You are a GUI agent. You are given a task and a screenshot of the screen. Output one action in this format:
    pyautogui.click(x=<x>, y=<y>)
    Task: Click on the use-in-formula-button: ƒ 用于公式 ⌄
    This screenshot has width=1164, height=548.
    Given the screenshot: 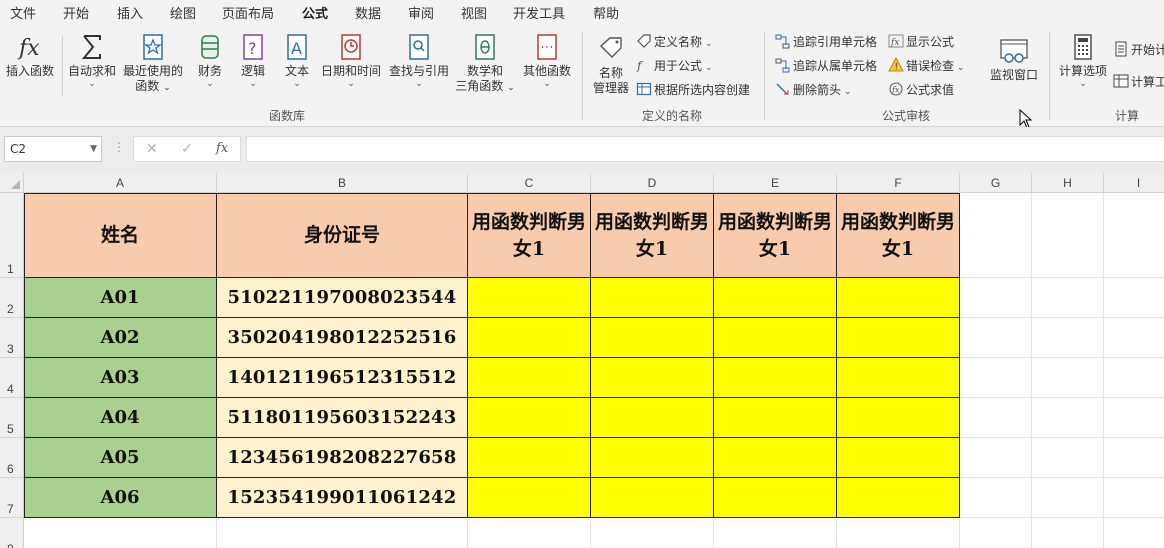 What is the action you would take?
    pyautogui.click(x=674, y=66)
    